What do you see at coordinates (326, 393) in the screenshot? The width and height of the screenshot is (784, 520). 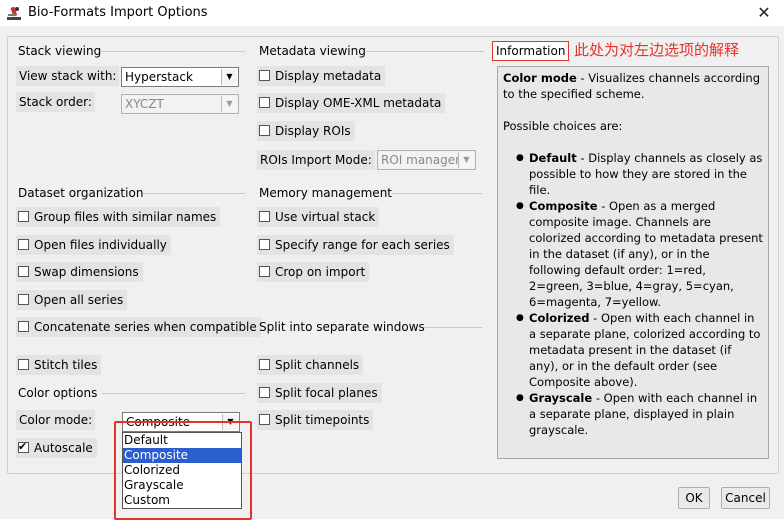 I see `split-focal-label: Split focal planes` at bounding box center [326, 393].